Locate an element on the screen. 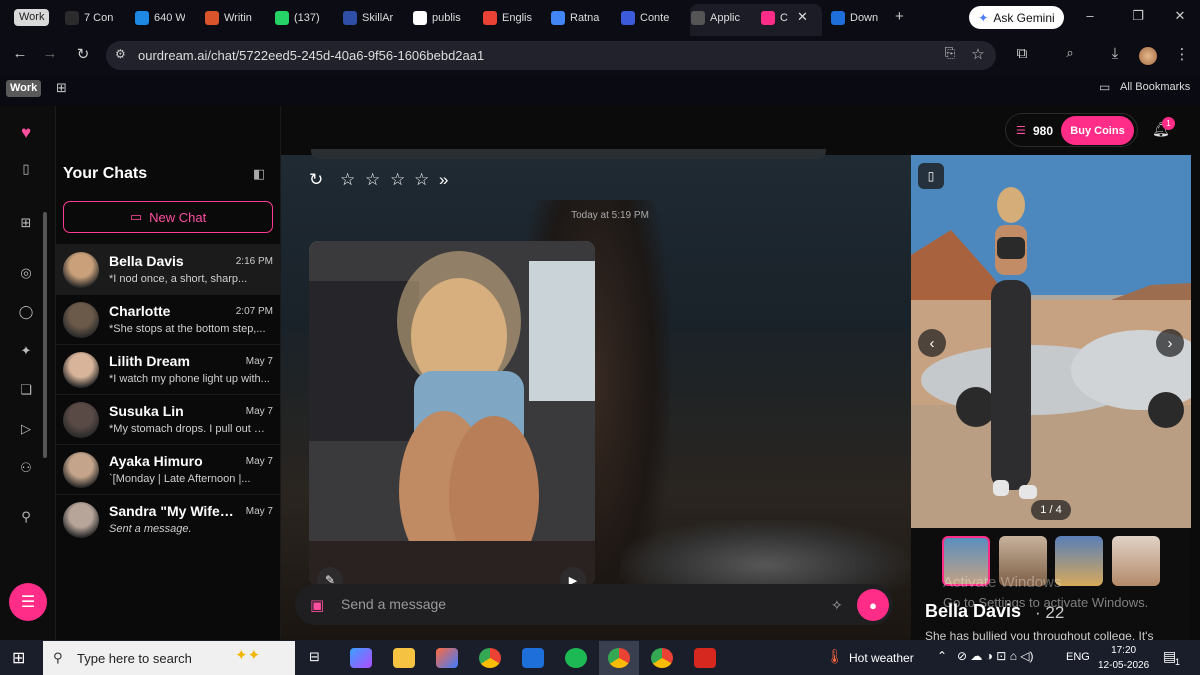 This screenshot has width=1200, height=675. tray-icons: ⊘ ☁ ◑ ⊡ ⌂ ◁) is located at coordinates (995, 656).